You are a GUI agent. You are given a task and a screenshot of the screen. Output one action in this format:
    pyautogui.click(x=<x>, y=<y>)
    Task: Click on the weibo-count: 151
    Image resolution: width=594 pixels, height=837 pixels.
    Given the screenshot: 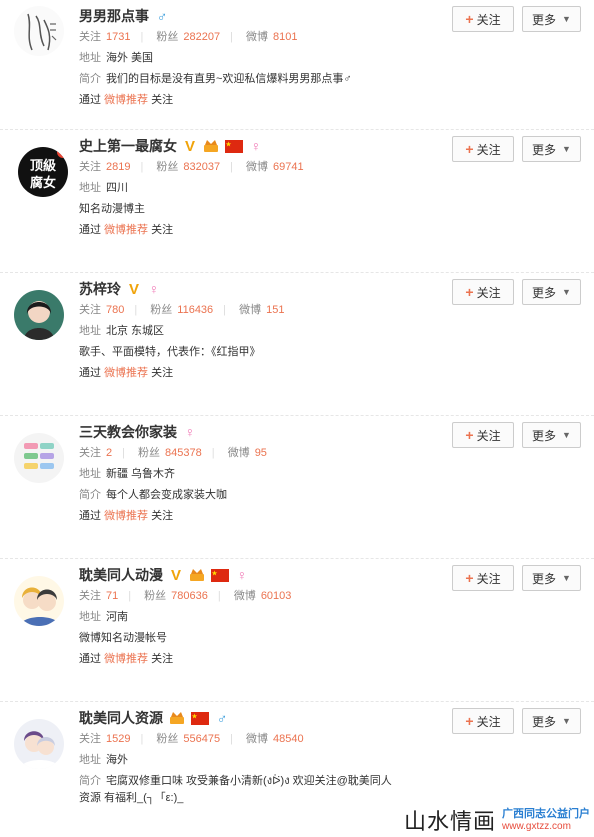 What is the action you would take?
    pyautogui.click(x=275, y=310)
    